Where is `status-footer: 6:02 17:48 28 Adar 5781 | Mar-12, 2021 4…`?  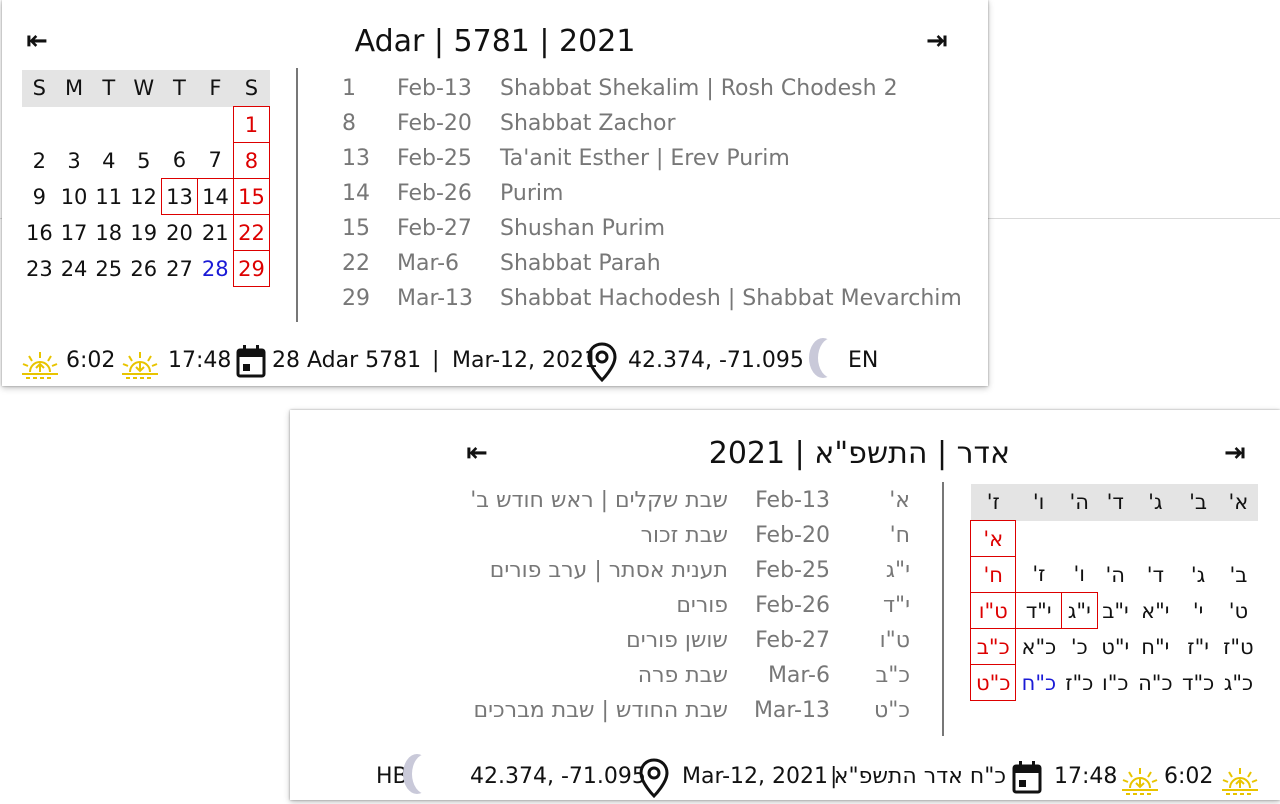 status-footer: 6:02 17:48 28 Adar 5781 | Mar-12, 2021 4… is located at coordinates (500, 363).